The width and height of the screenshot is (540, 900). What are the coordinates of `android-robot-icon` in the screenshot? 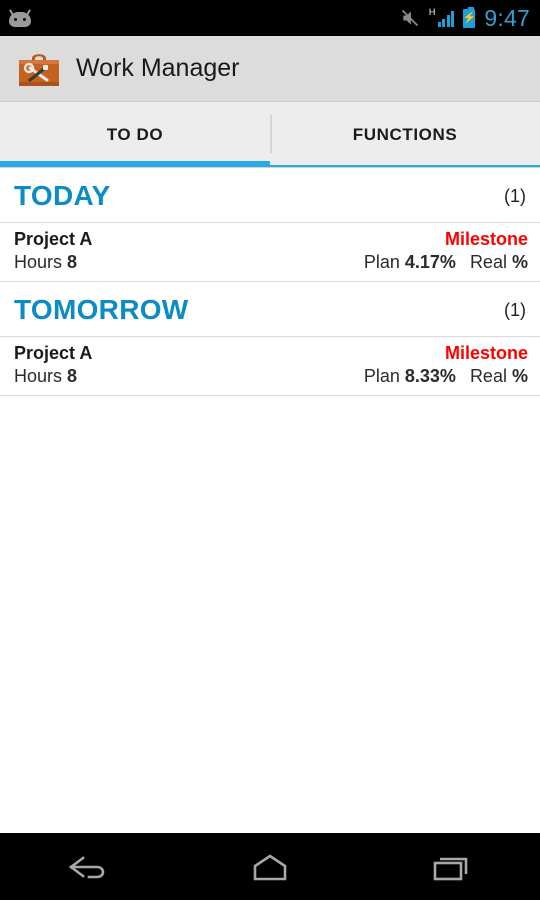 It's located at (20, 18).